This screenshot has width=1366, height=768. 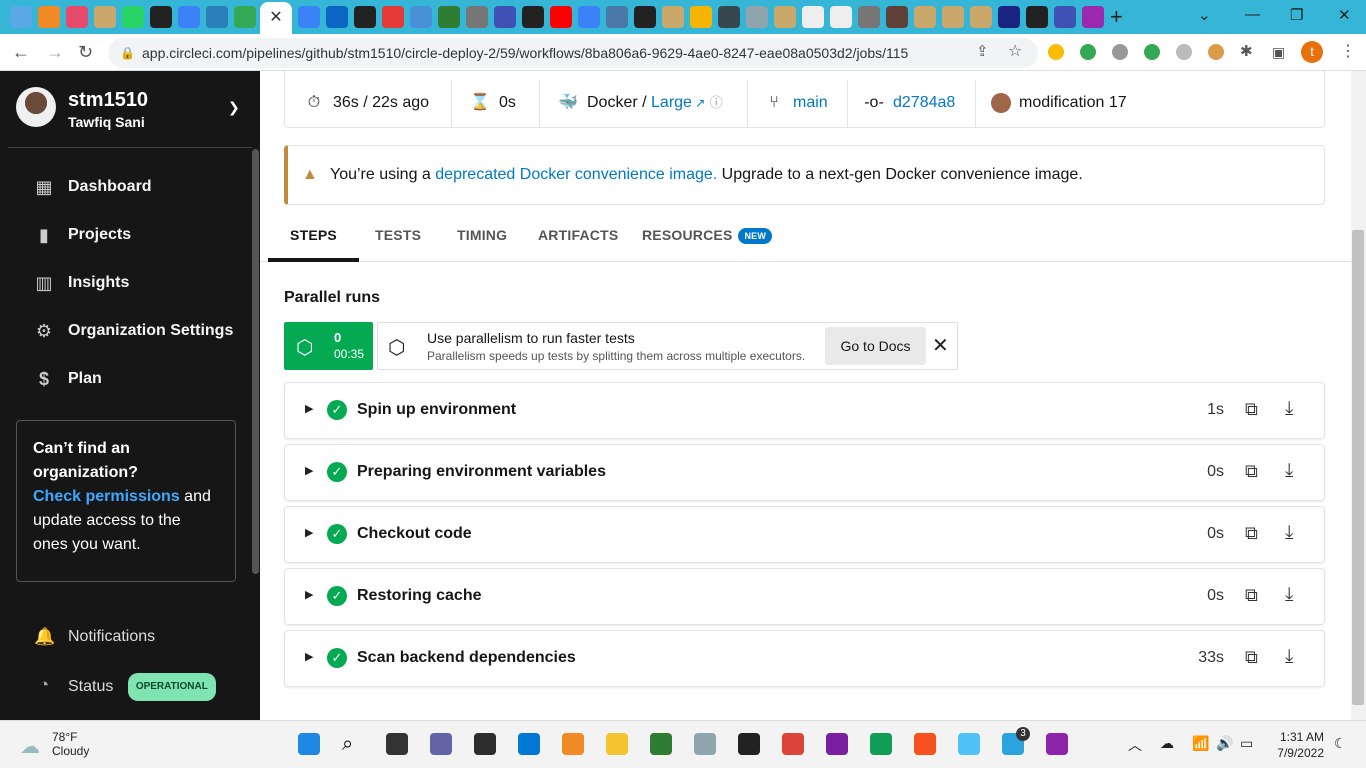 I want to click on sidebar-item-dashboard: ▦ Dashboard, so click(x=144, y=187).